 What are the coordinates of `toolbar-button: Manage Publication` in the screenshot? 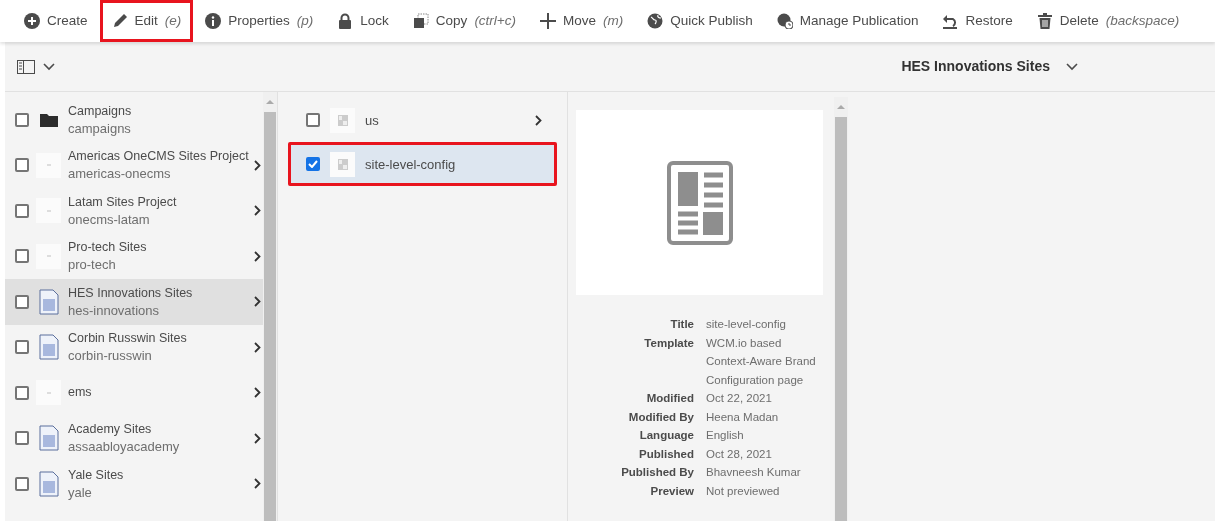 It's located at (847, 21).